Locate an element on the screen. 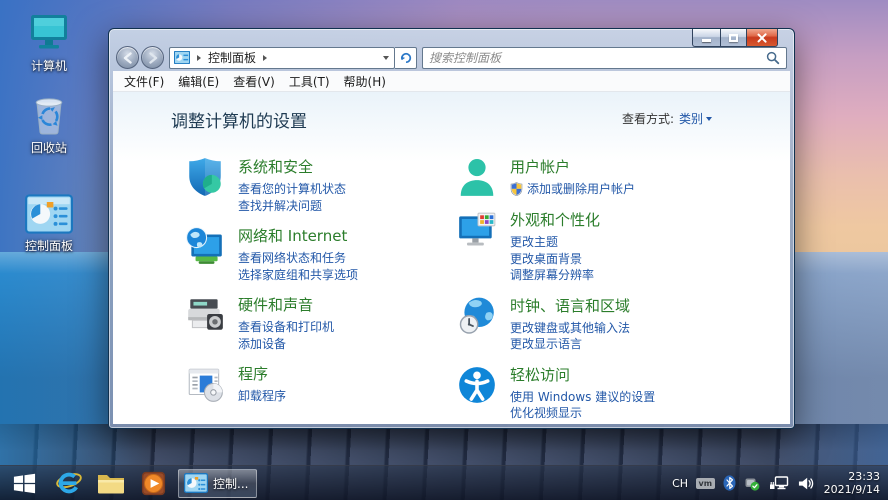 This screenshot has width=888, height=500. internet-explorer-icon is located at coordinates (69, 483).